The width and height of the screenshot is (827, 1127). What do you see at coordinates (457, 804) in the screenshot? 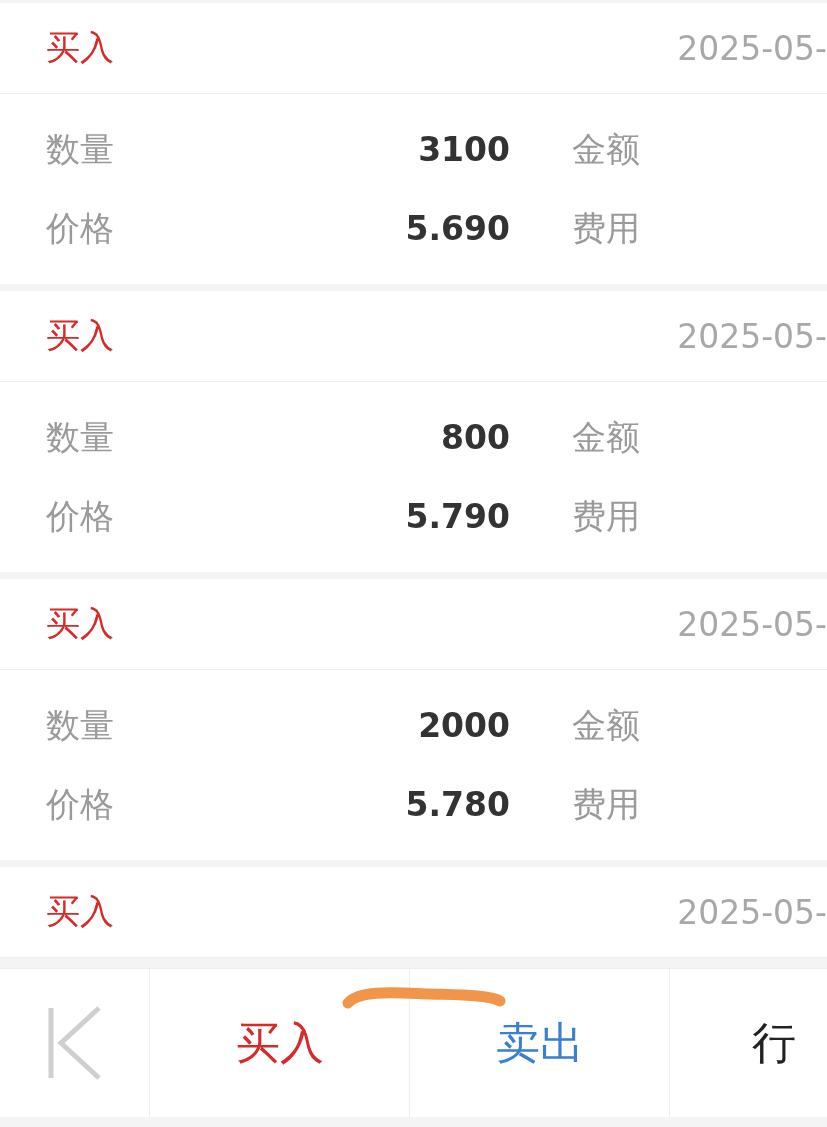
I see `field-value: 5.780` at bounding box center [457, 804].